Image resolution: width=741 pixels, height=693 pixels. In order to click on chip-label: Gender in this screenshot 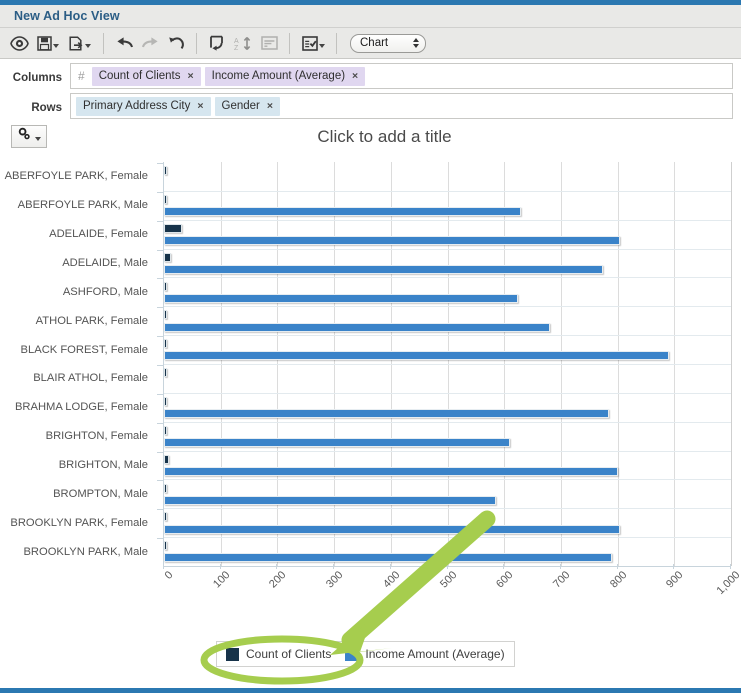, I will do `click(240, 106)`.